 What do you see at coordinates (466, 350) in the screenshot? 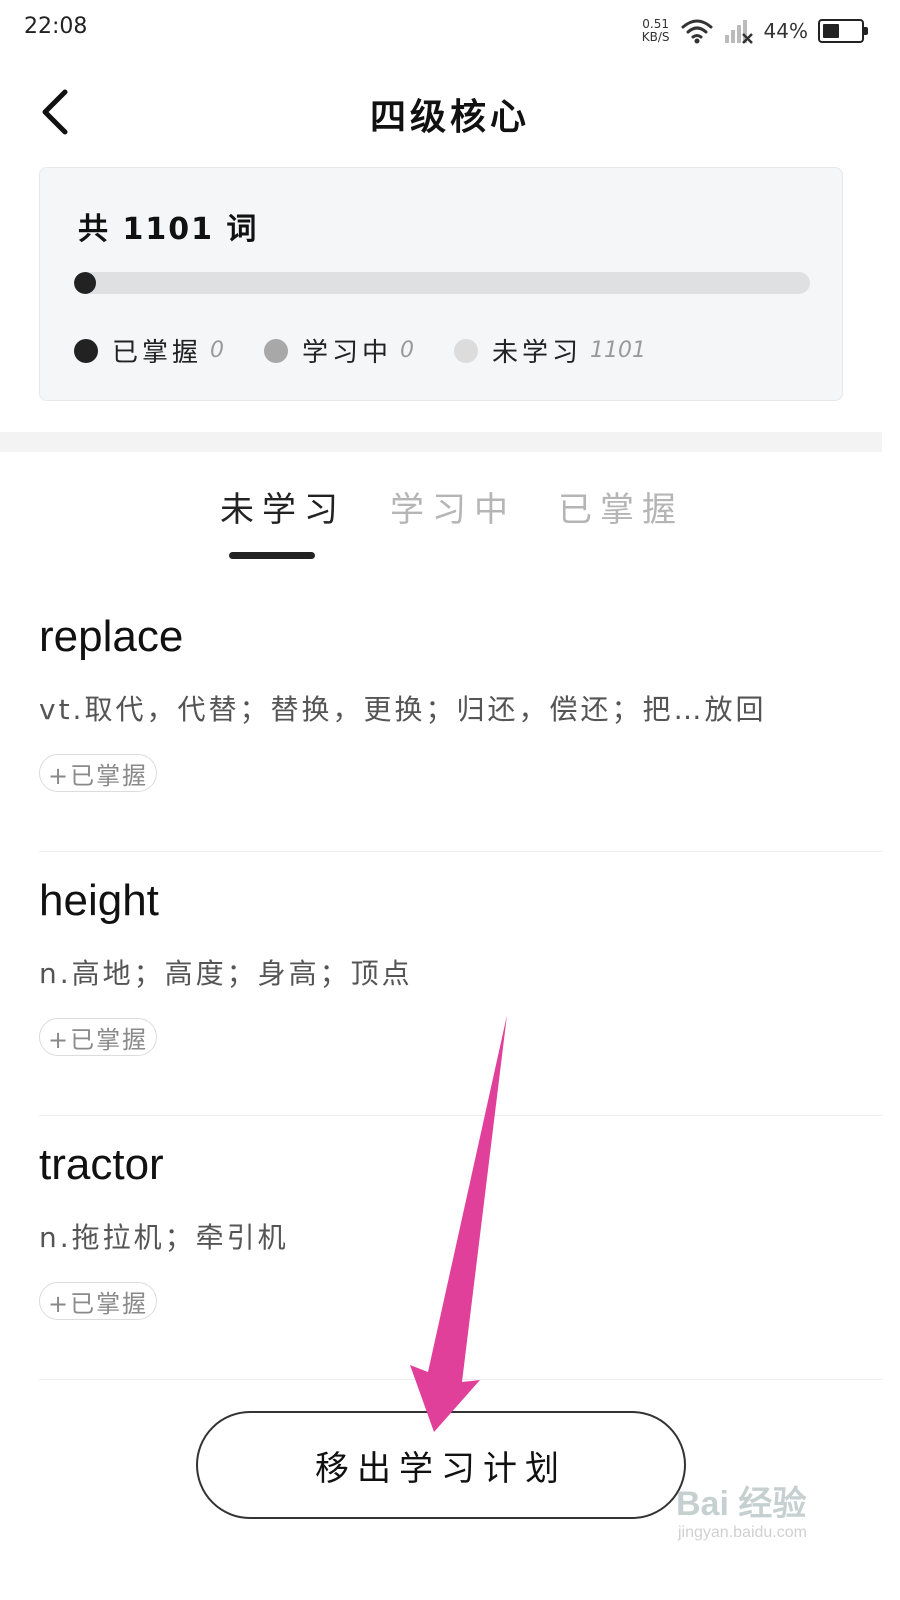
I see `legend-dot-unlearned` at bounding box center [466, 350].